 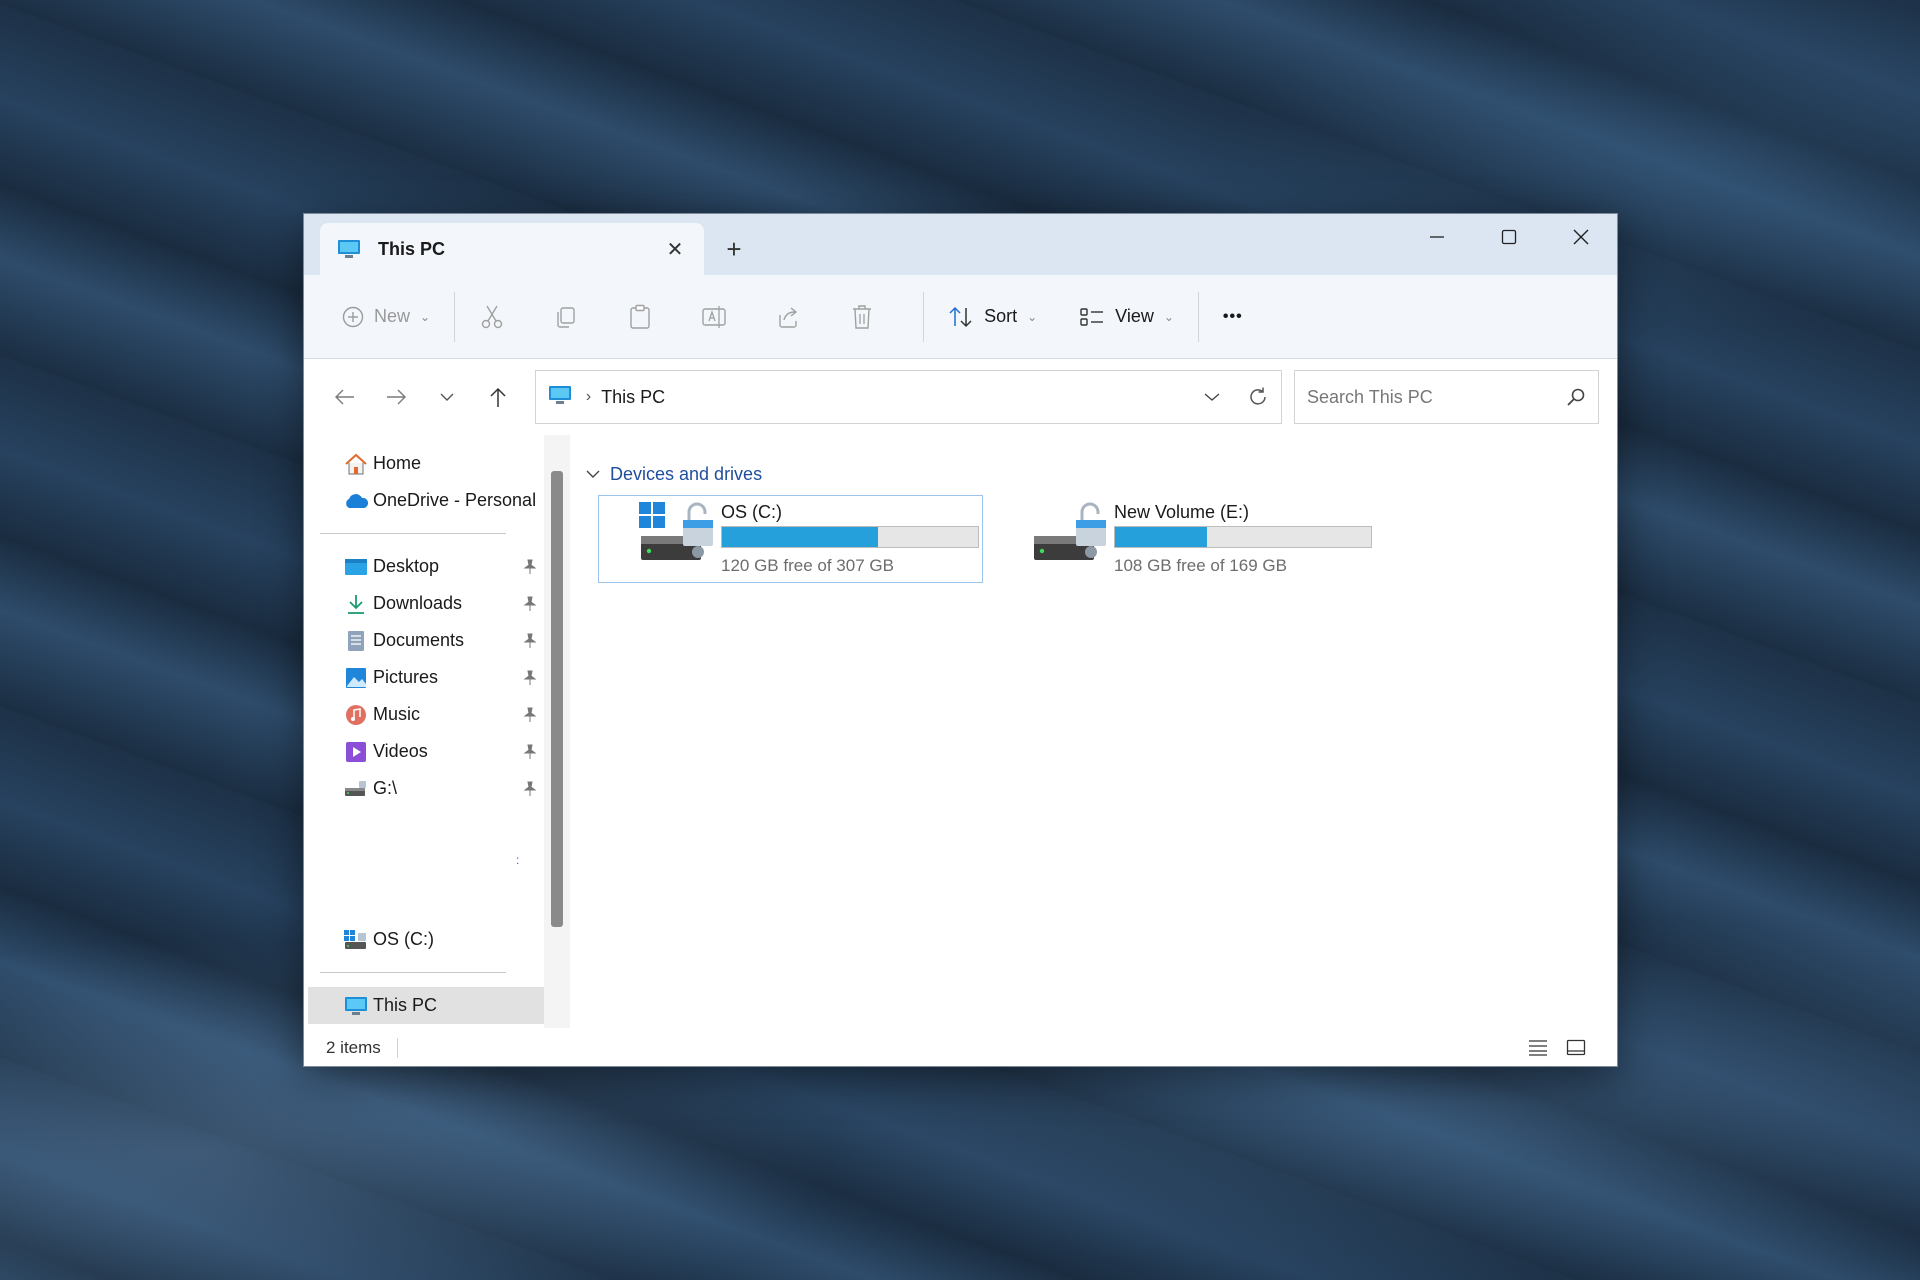 I want to click on close-window-button, so click(x=1581, y=237).